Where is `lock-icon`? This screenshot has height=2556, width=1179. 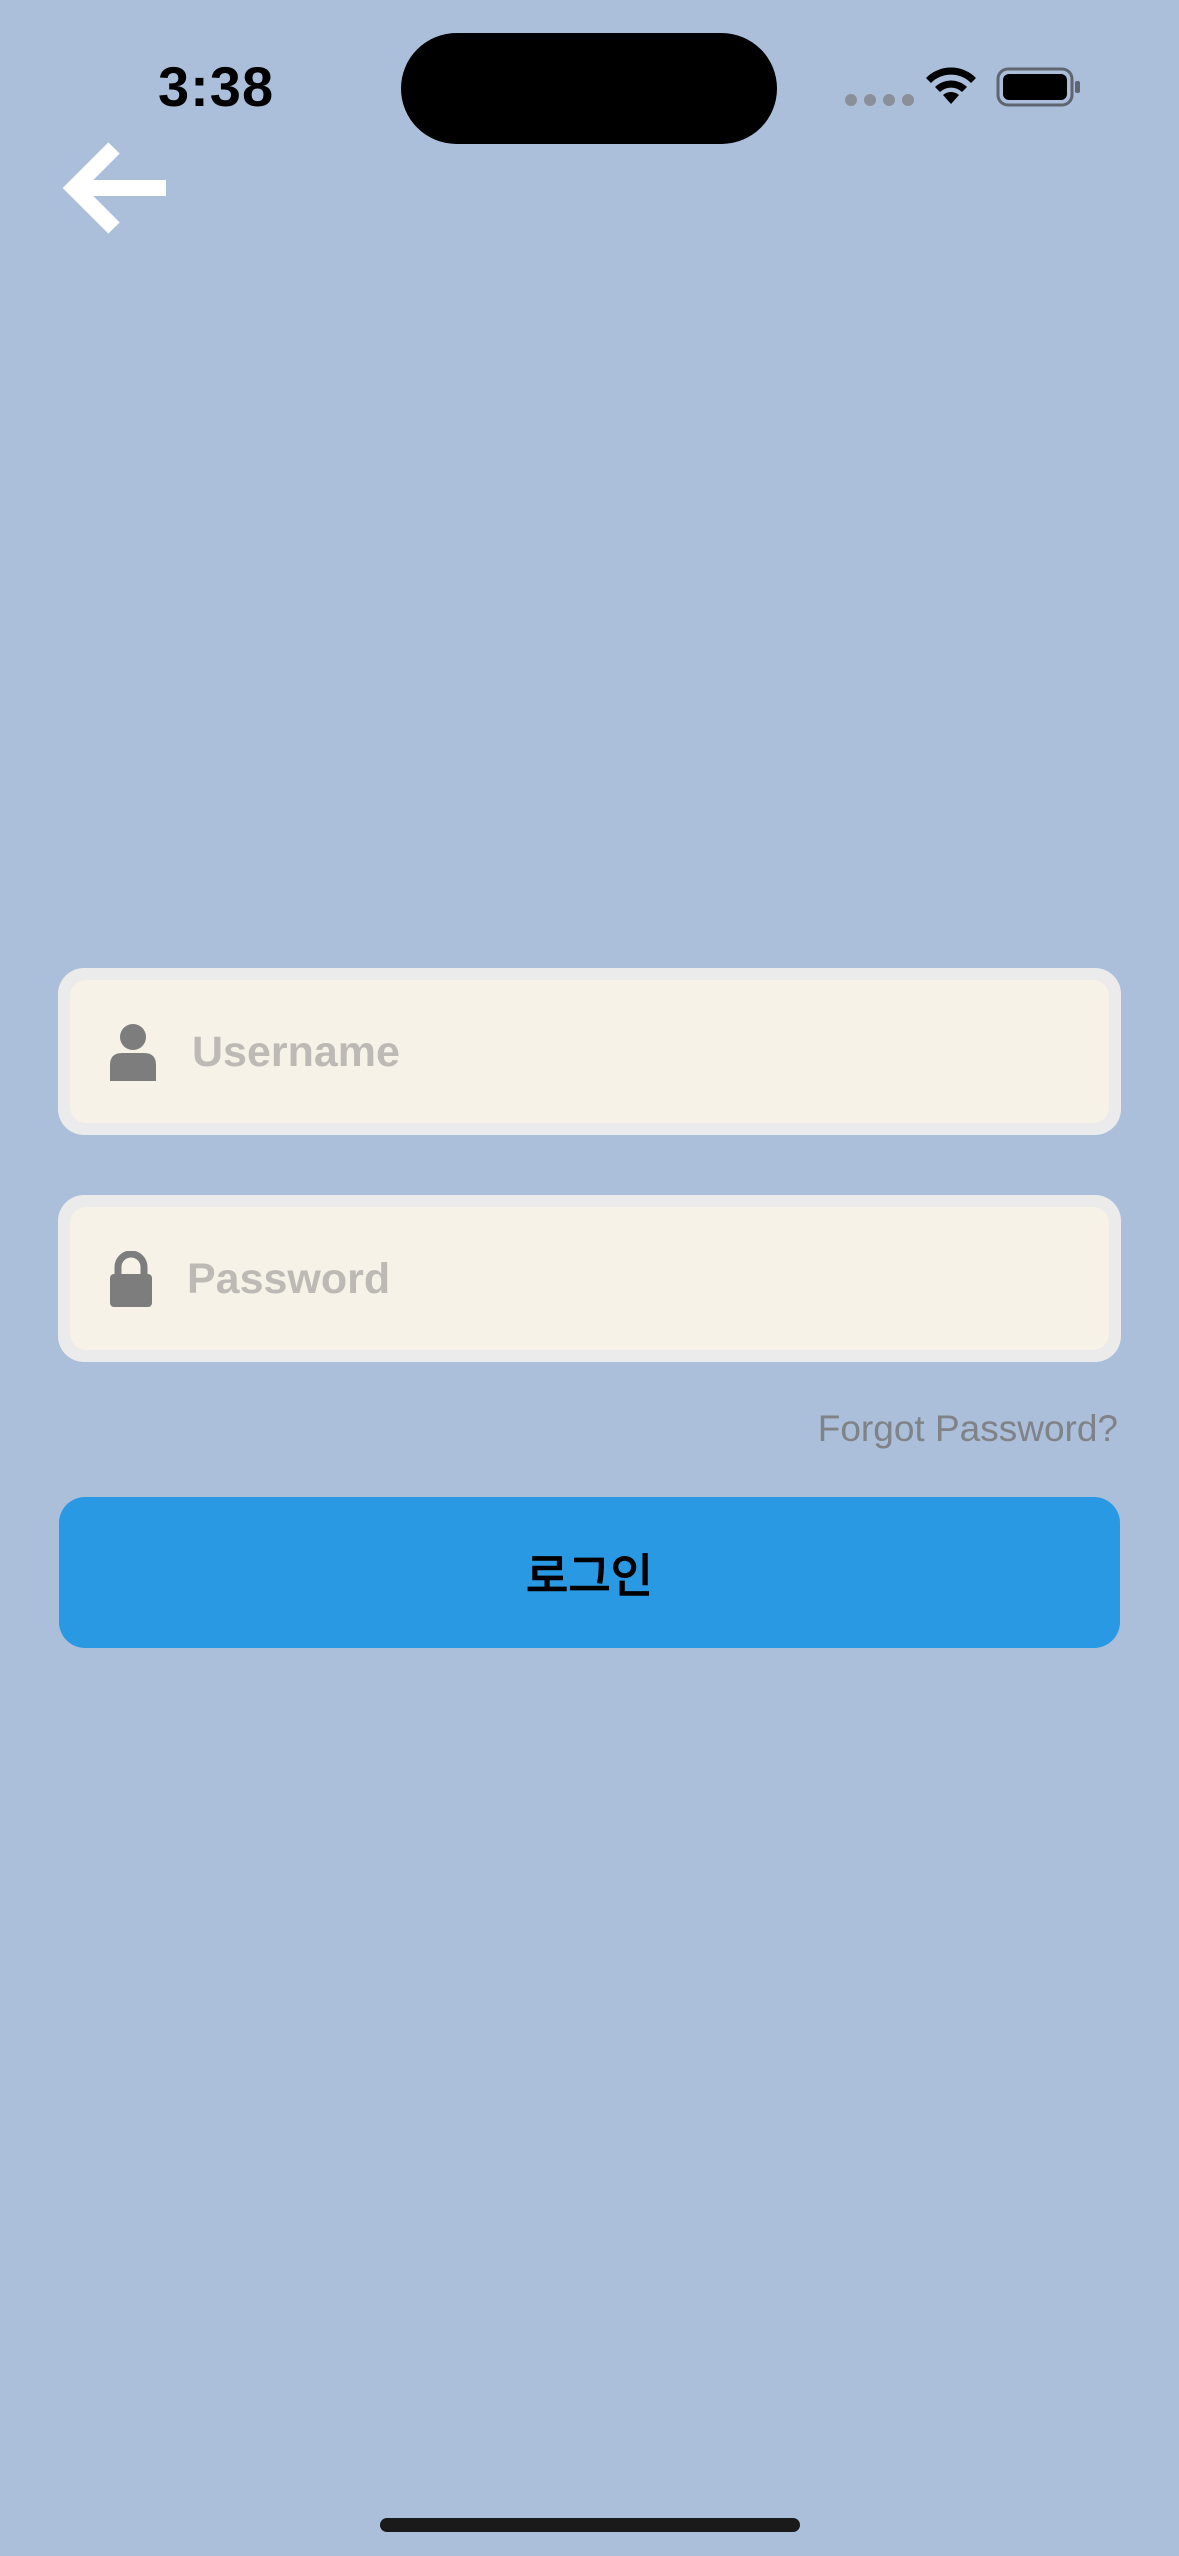 lock-icon is located at coordinates (131, 1278).